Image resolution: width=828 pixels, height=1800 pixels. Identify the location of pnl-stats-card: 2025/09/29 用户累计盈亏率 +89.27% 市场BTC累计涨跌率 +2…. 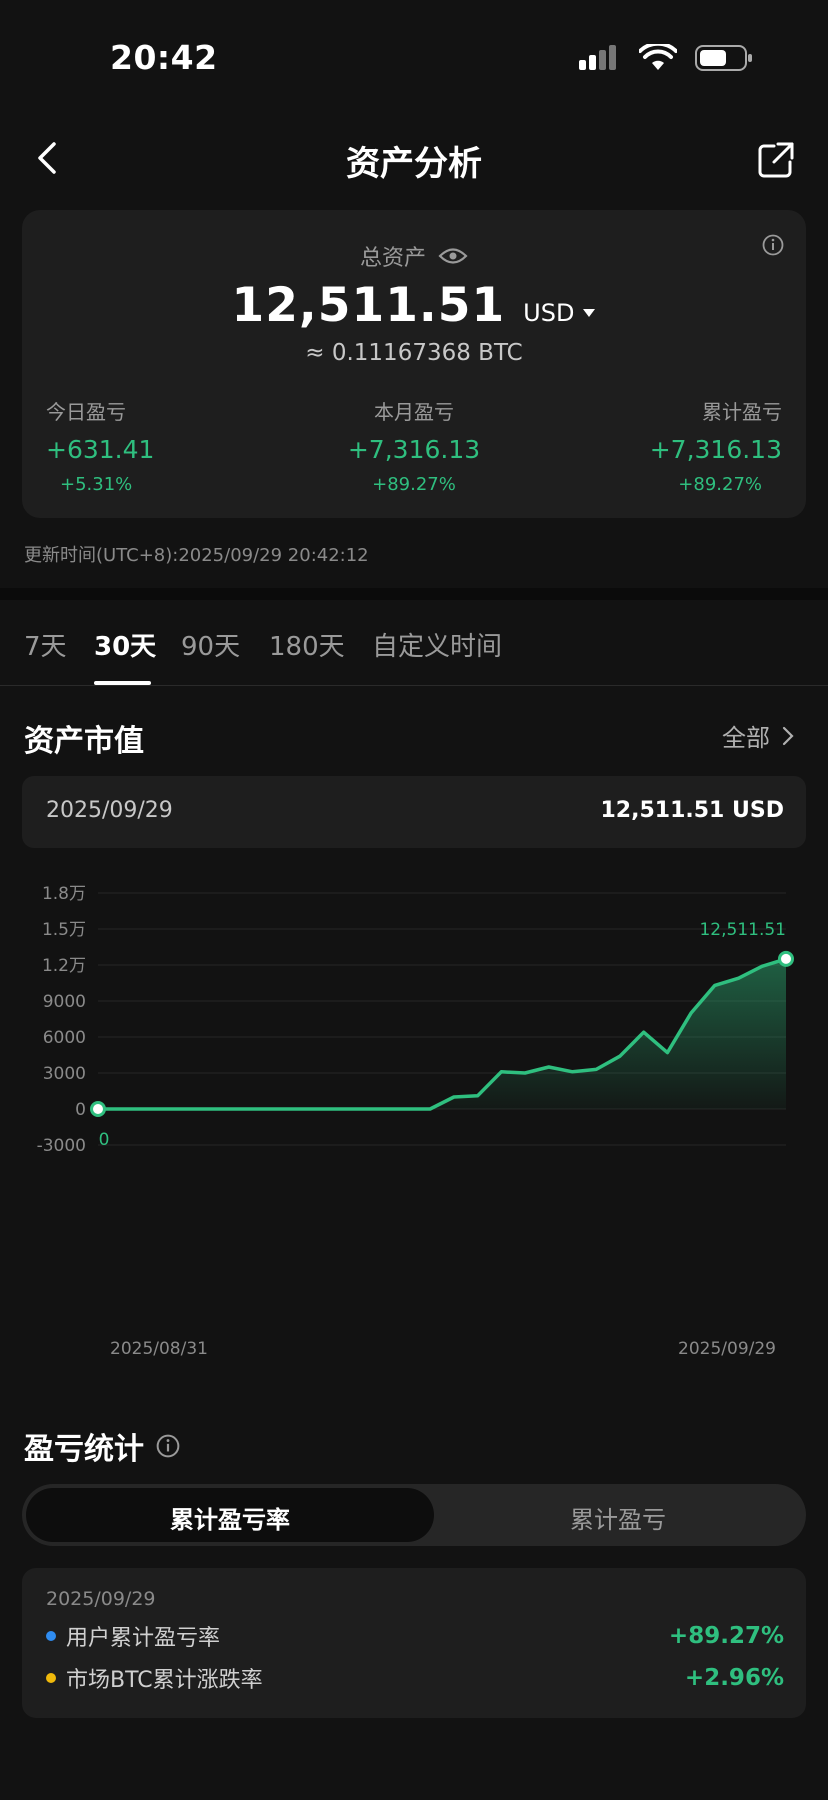
(414, 1643).